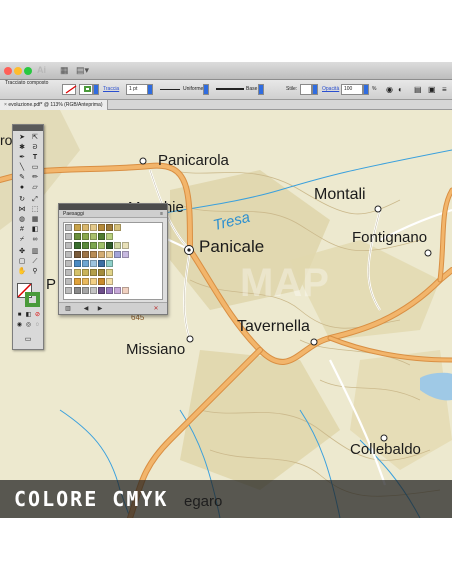 This screenshot has height=584, width=452. I want to click on paintbrush-tool-icon: ✎, so click(22, 177).